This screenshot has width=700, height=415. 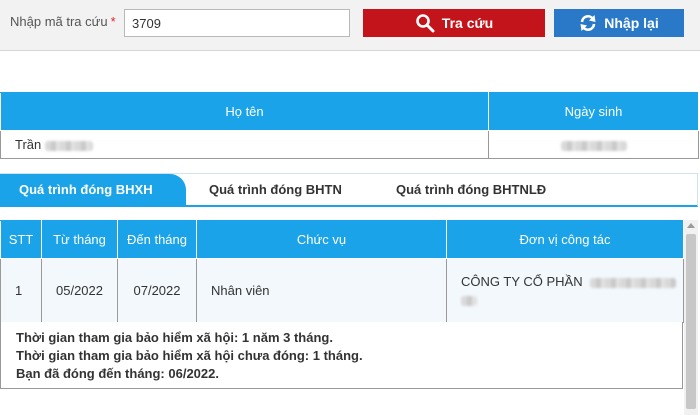 I want to click on header-from-month: Từ tháng, so click(x=79, y=239).